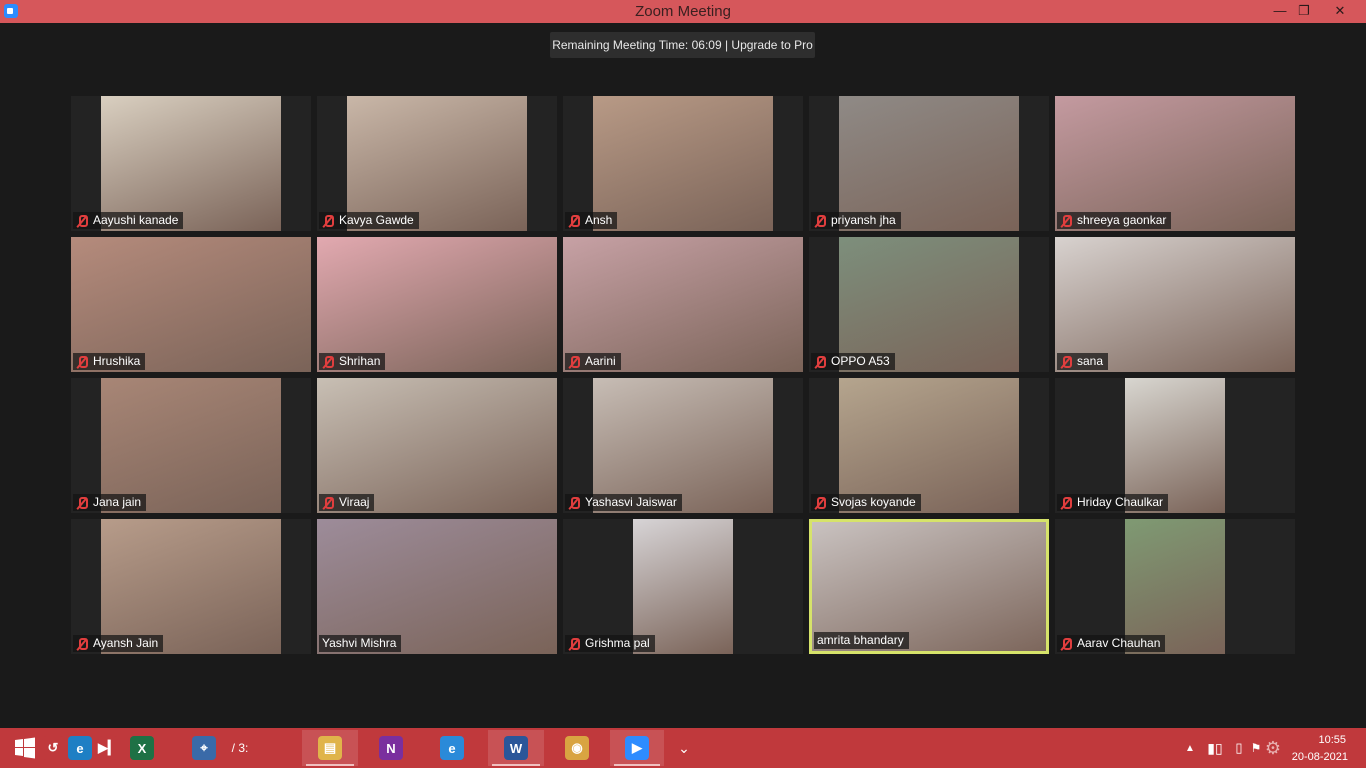 The height and width of the screenshot is (768, 1366). Describe the element at coordinates (1304, 11) in the screenshot. I see `restore-button: ❐` at that location.